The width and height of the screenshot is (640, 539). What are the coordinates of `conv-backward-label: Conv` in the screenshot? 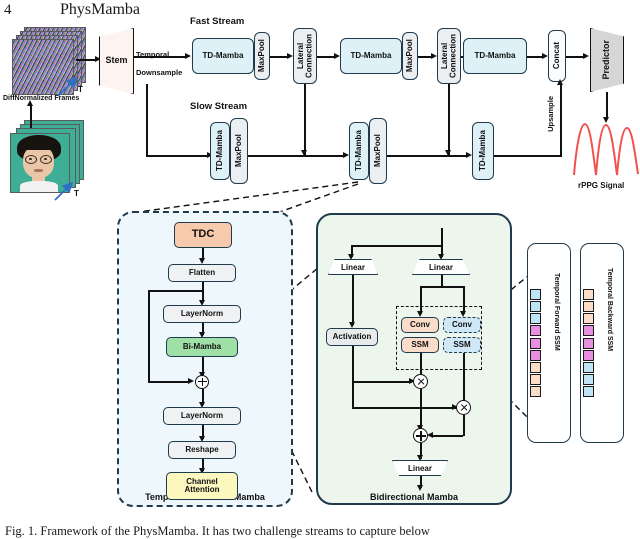 It's located at (462, 324).